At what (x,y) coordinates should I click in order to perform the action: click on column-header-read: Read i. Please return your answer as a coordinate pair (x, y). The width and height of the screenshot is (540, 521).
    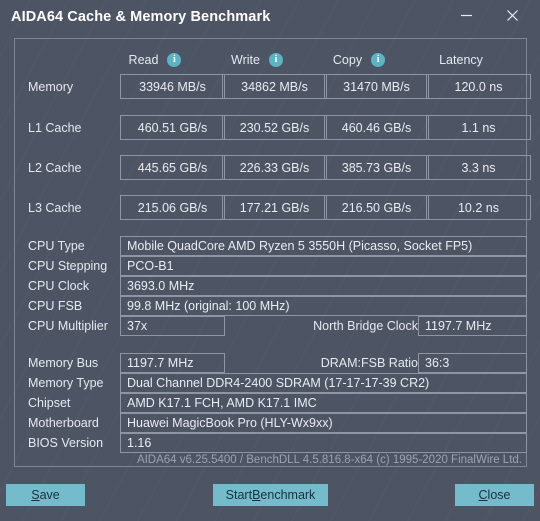
    Looking at the image, I should click on (155, 60).